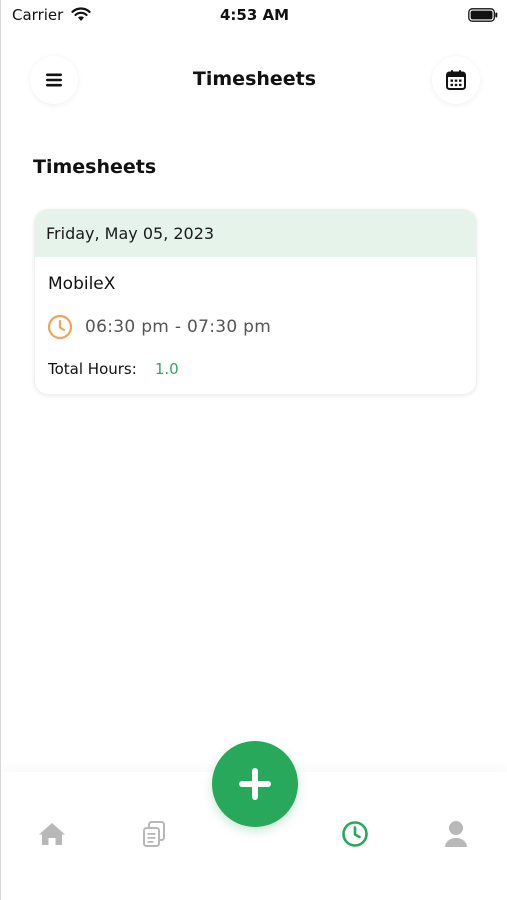  What do you see at coordinates (483, 15) in the screenshot?
I see `battery-icon` at bounding box center [483, 15].